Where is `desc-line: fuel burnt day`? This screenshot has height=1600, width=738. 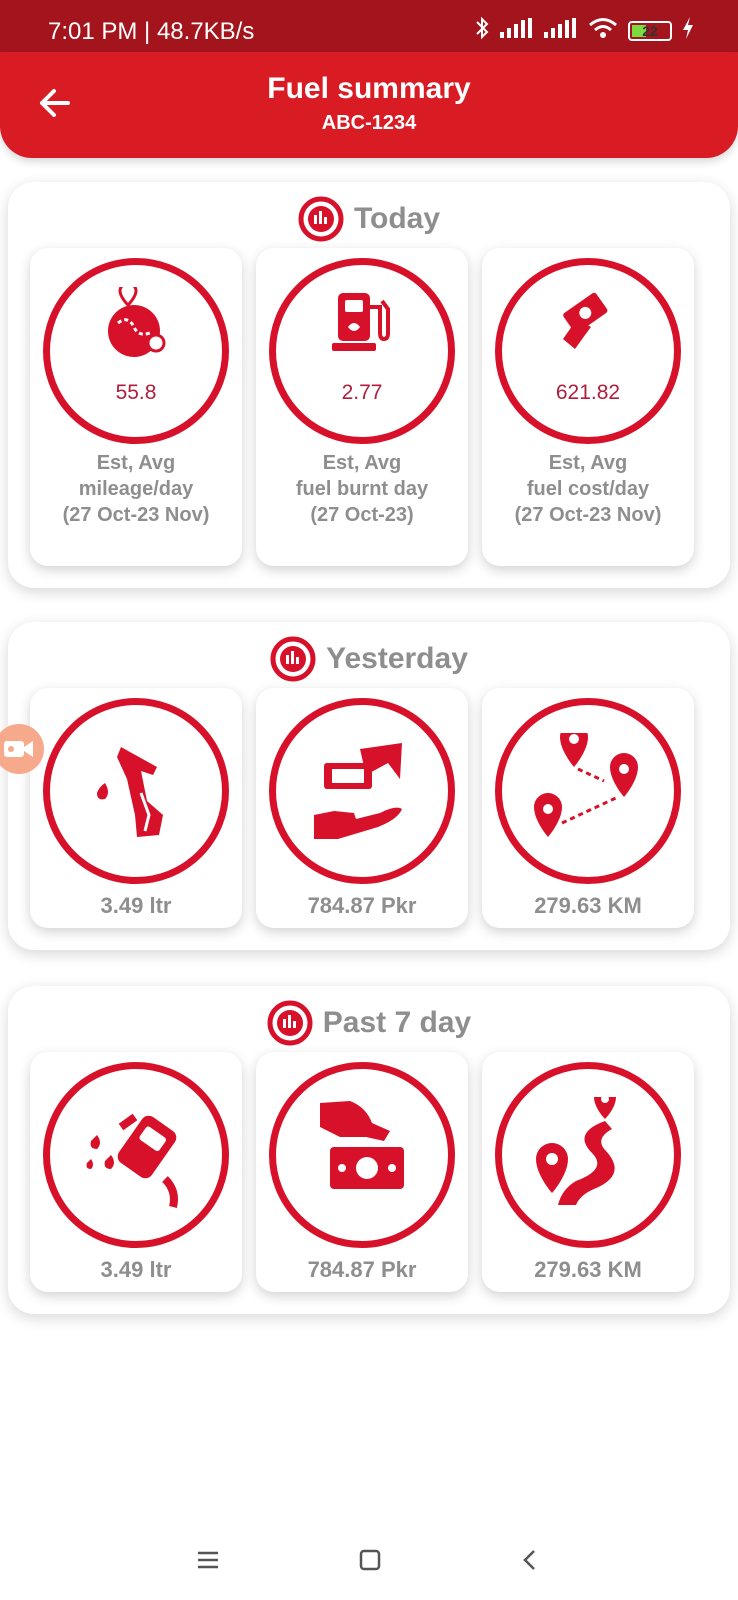
desc-line: fuel burnt day is located at coordinates (362, 489).